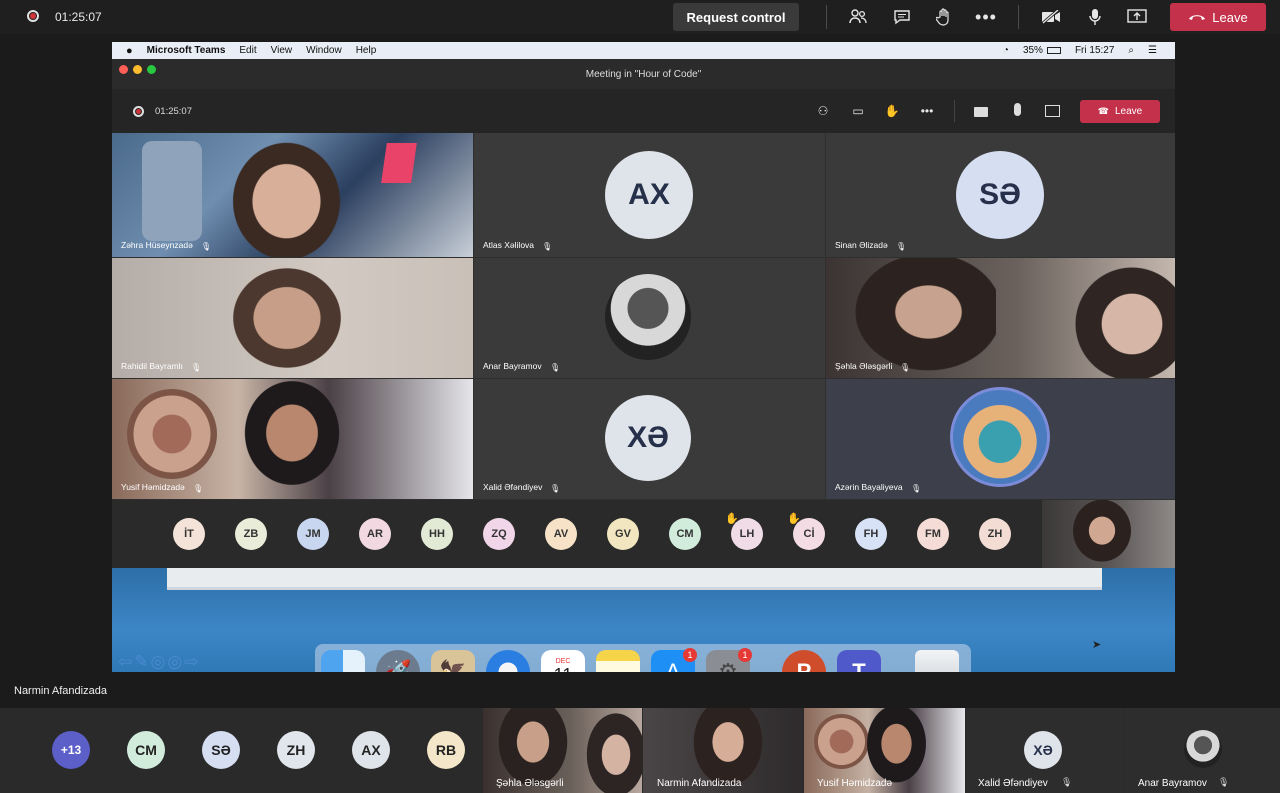  Describe the element at coordinates (1097, 645) in the screenshot. I see `mouse-cursor-icon: ➤` at that location.